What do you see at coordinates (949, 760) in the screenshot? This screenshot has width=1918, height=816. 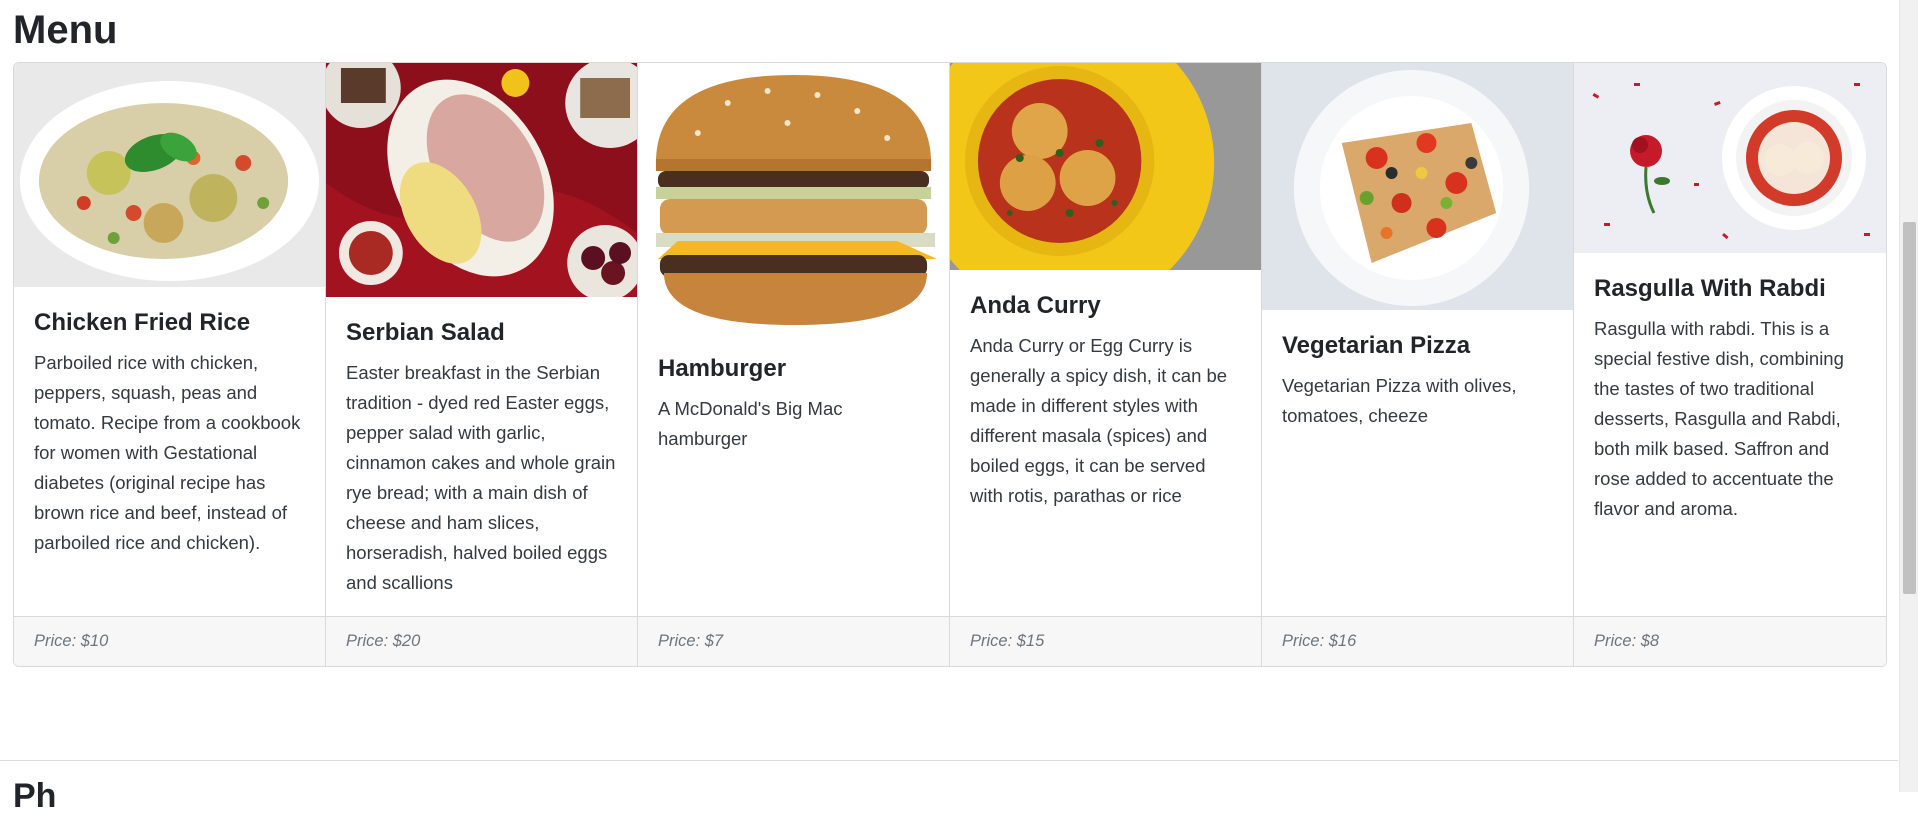 I see `section-divider` at bounding box center [949, 760].